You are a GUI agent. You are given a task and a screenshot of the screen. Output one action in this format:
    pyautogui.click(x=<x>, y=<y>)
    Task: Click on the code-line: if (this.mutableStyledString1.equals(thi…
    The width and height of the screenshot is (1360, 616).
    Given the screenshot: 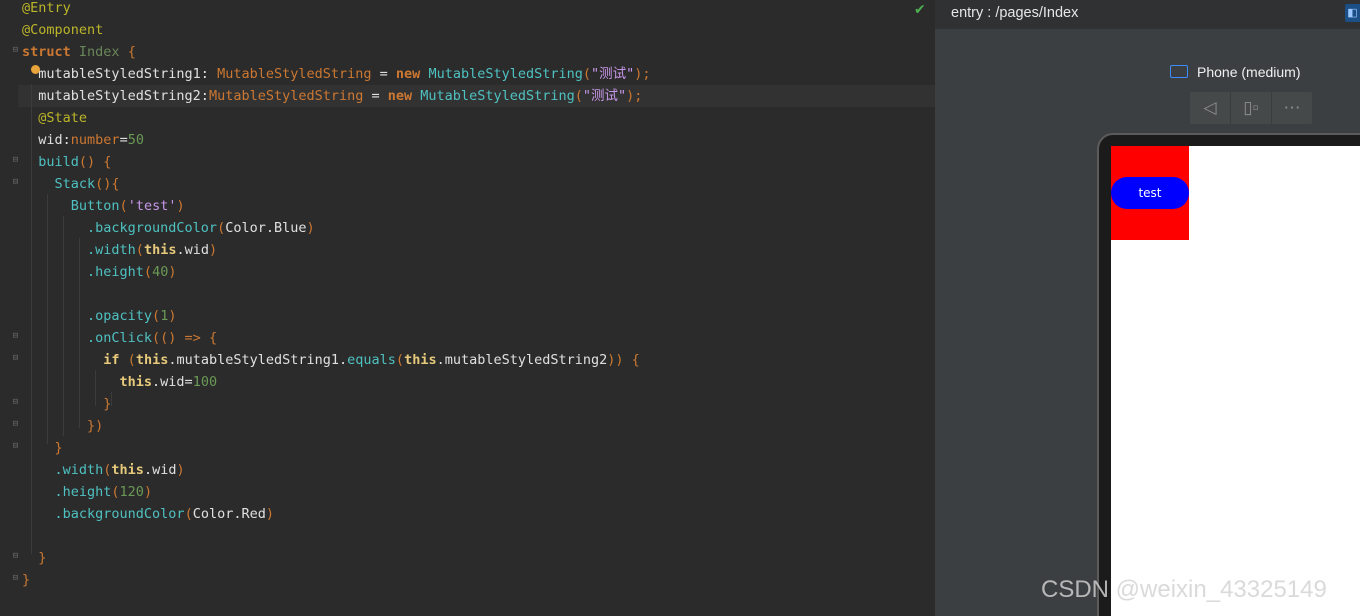 What is the action you would take?
    pyautogui.click(x=331, y=360)
    